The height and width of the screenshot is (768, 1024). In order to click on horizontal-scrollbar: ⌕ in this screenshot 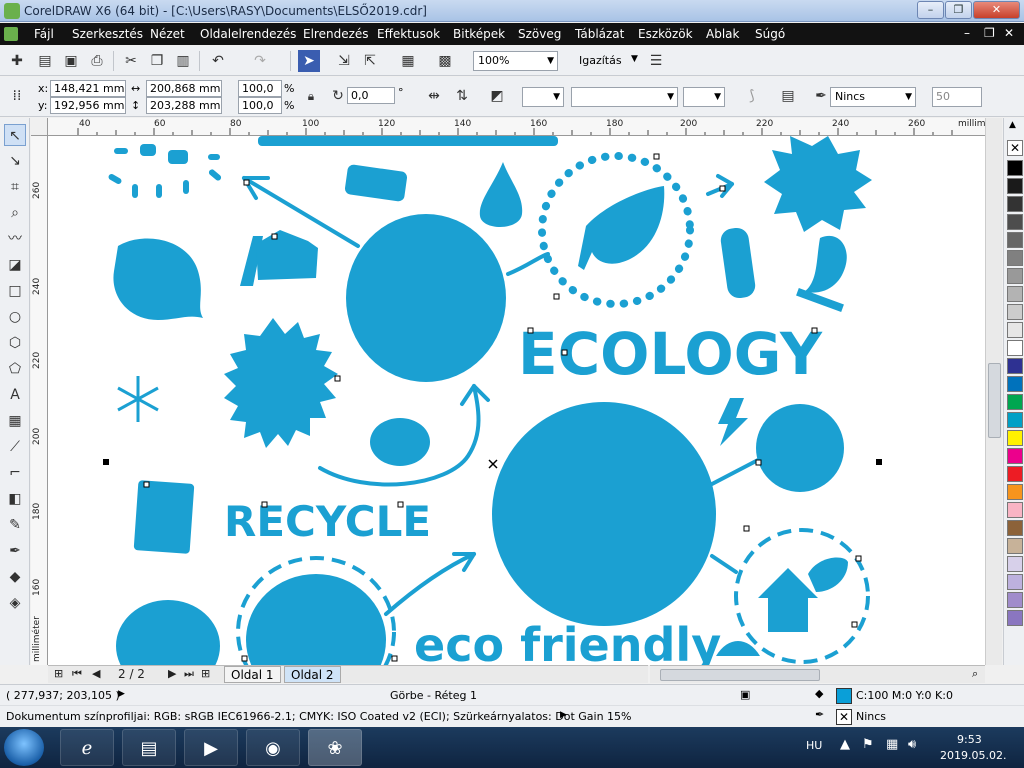, I will do `click(817, 674)`.